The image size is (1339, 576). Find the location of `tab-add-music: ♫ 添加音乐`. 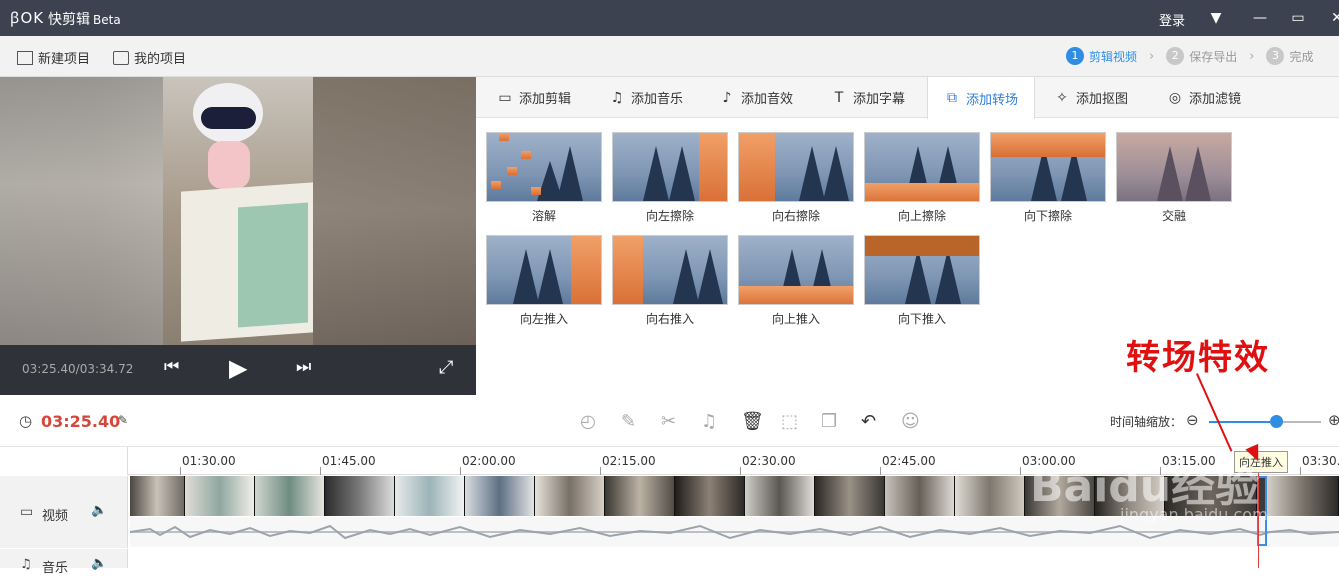

tab-add-music: ♫ 添加音乐 is located at coordinates (646, 97).